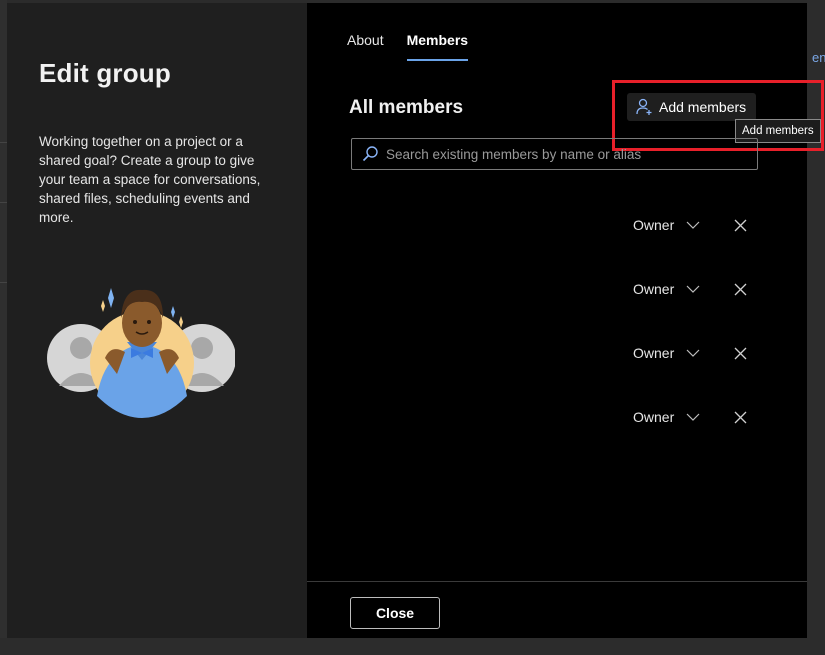 This screenshot has width=825, height=655. Describe the element at coordinates (437, 46) in the screenshot. I see `tab-members: Members` at that location.